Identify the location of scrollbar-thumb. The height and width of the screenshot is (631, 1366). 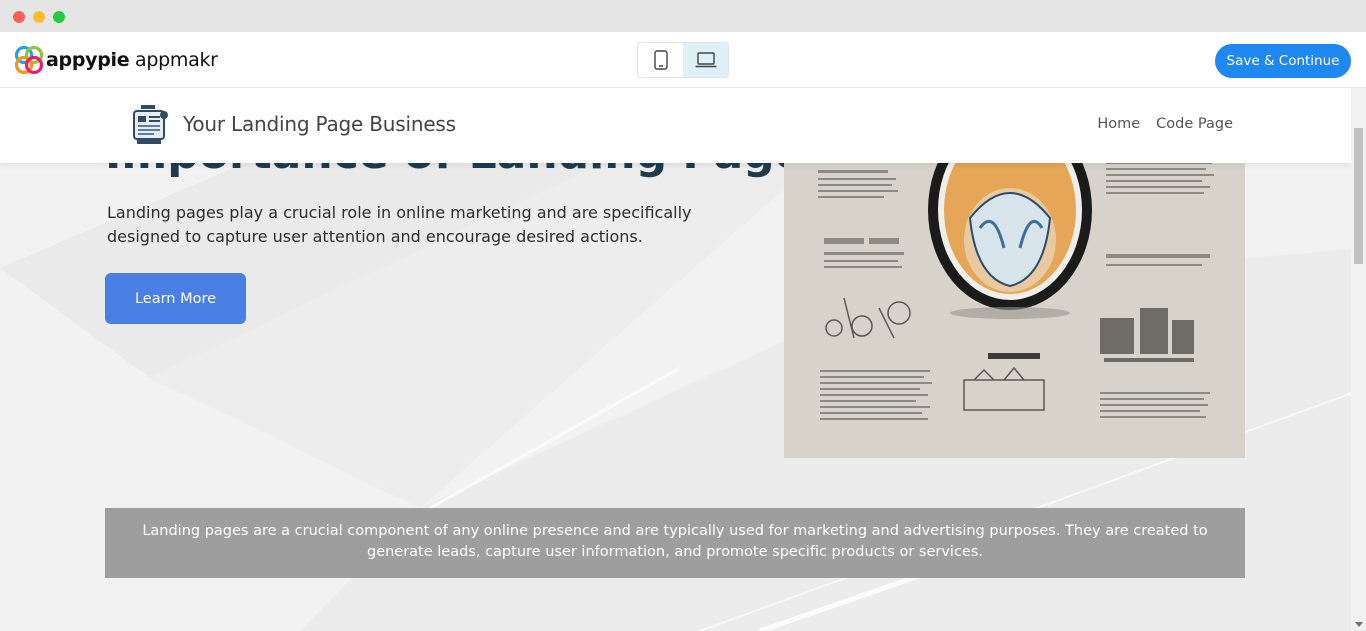
(1358, 196).